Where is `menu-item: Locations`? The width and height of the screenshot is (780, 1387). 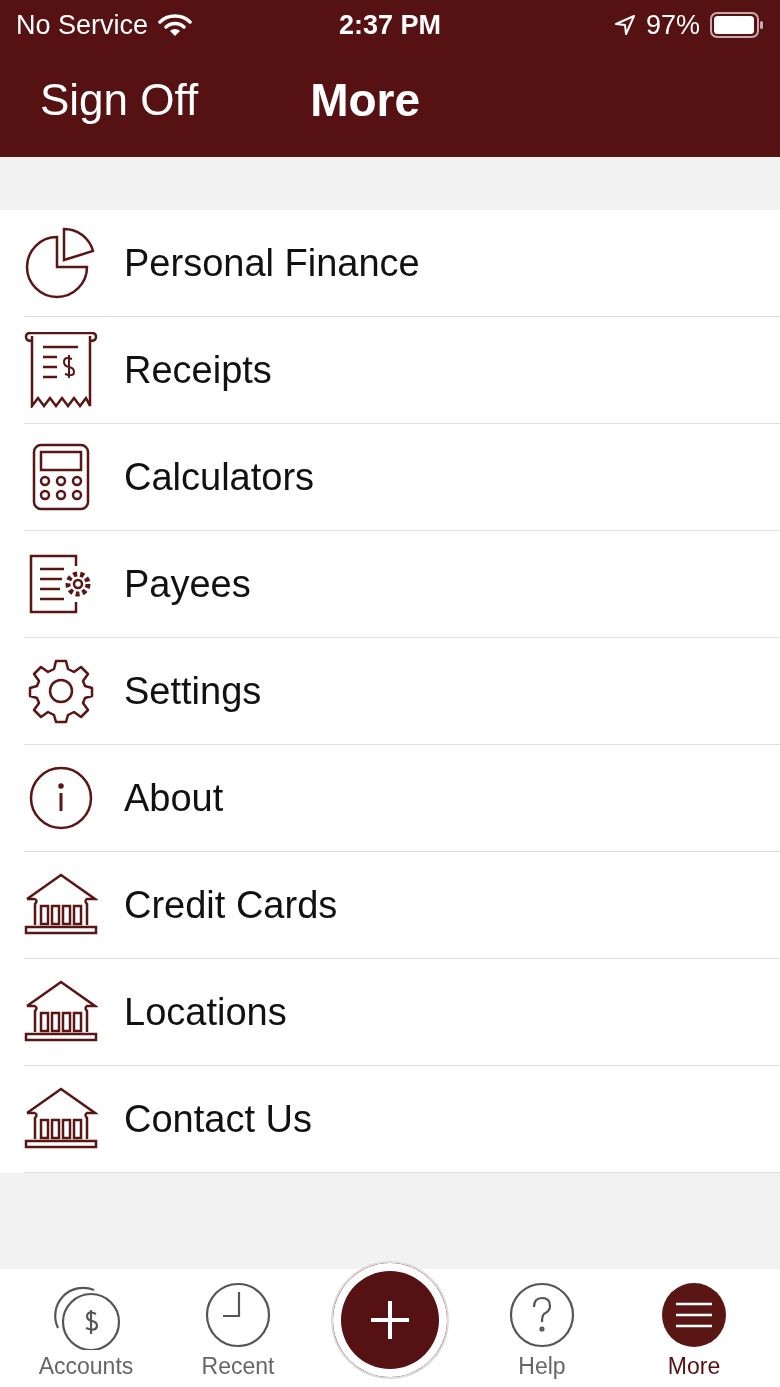
menu-item: Locations is located at coordinates (402, 1012).